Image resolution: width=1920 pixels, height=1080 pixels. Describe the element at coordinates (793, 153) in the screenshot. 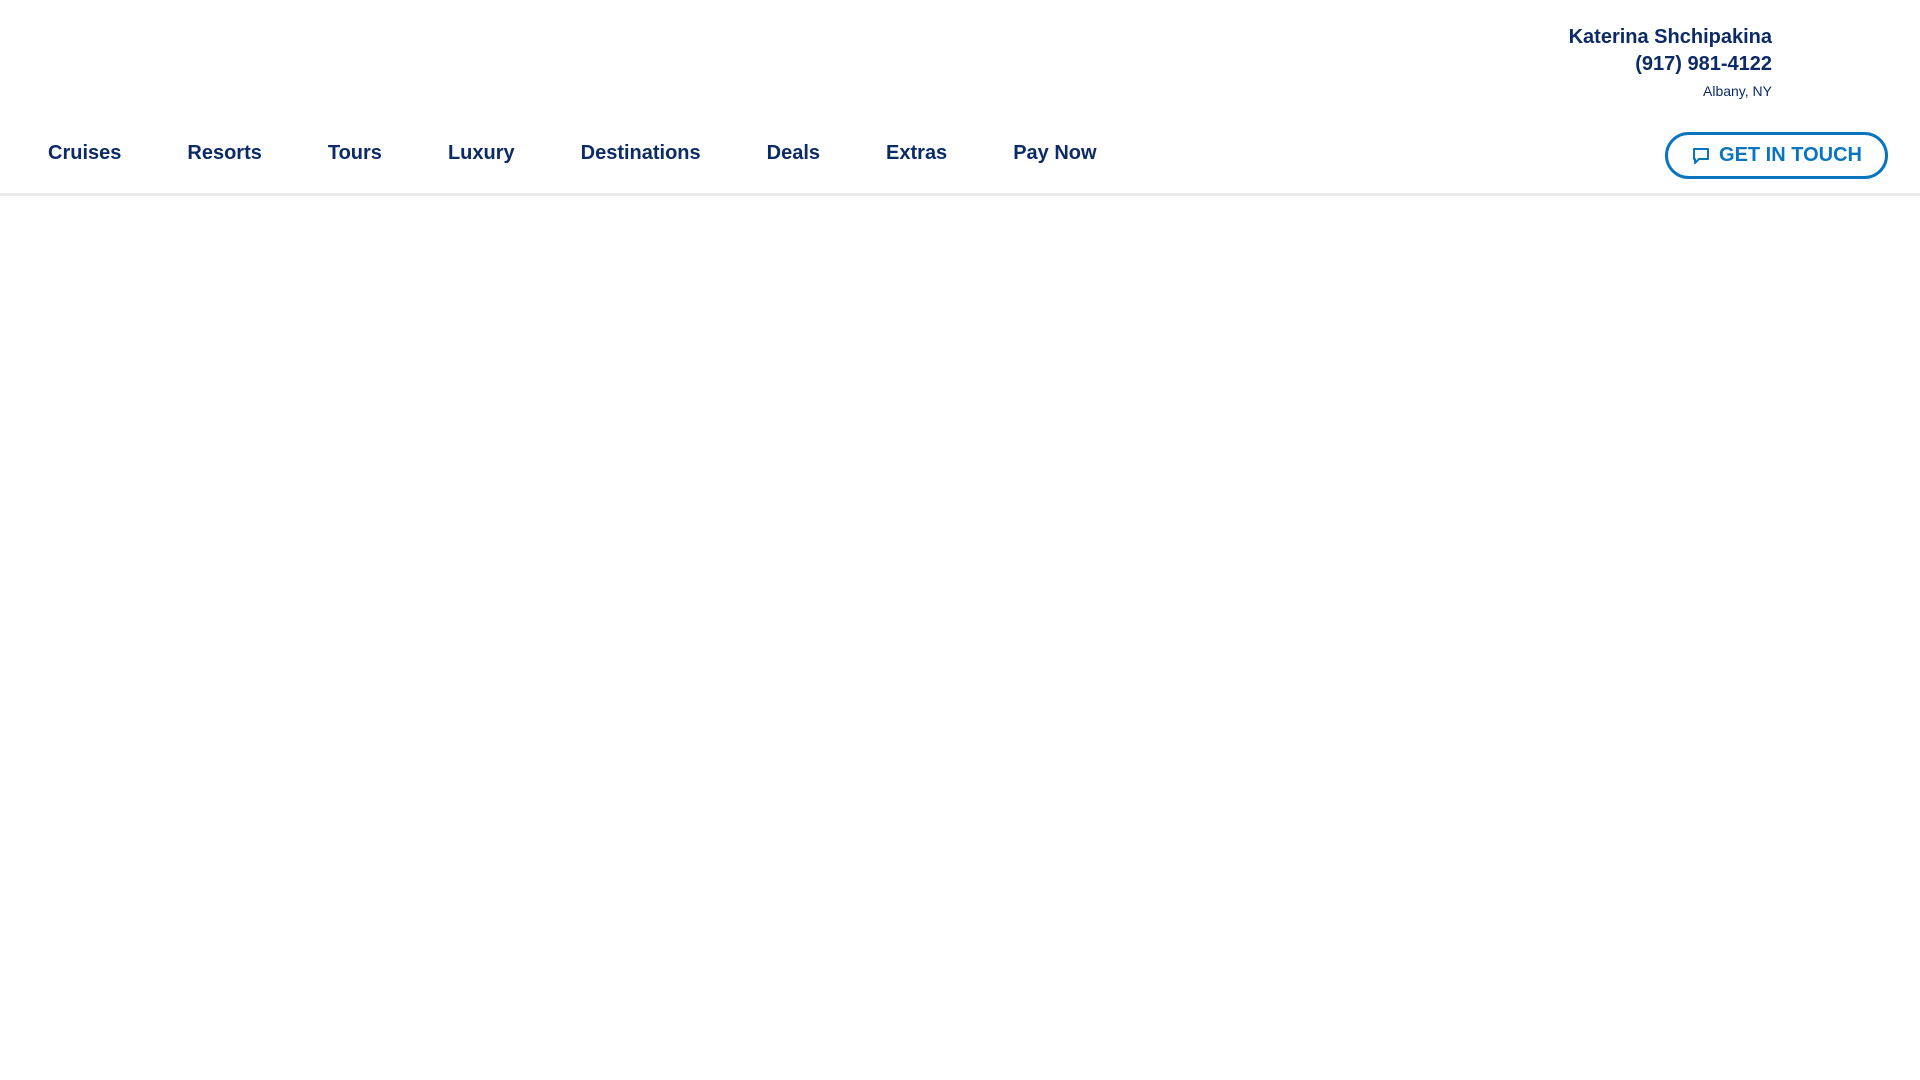

I see `nav-item-deals: Deals` at that location.